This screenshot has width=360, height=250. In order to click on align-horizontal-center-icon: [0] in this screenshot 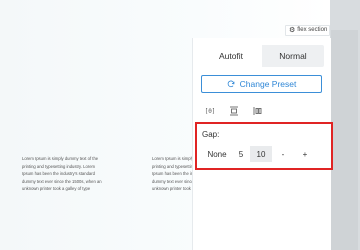, I will do `click(210, 111)`.